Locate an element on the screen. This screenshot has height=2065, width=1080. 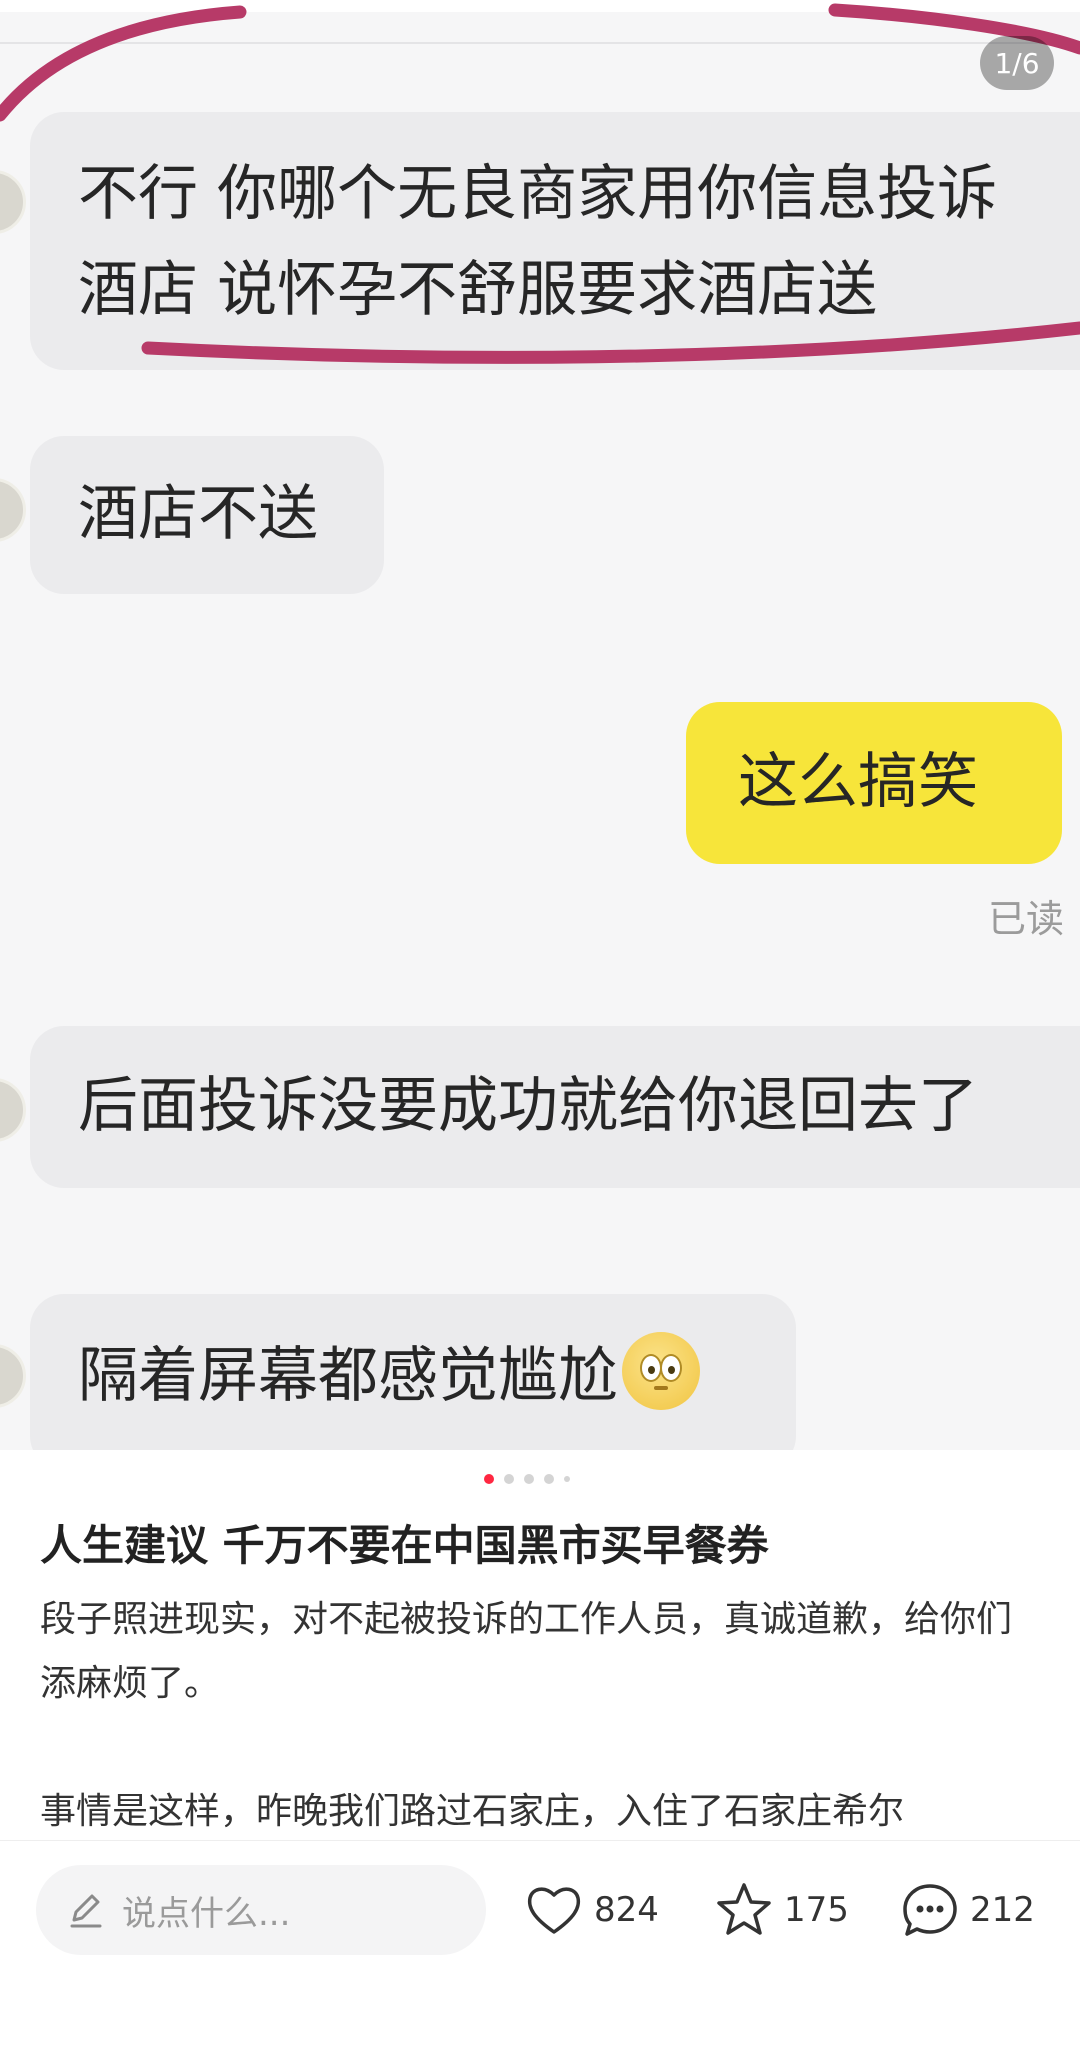
post-paragraph: 事情是这样，昨晚我们路过石家庄，入住了石家庄希尔 is located at coordinates (472, 1811).